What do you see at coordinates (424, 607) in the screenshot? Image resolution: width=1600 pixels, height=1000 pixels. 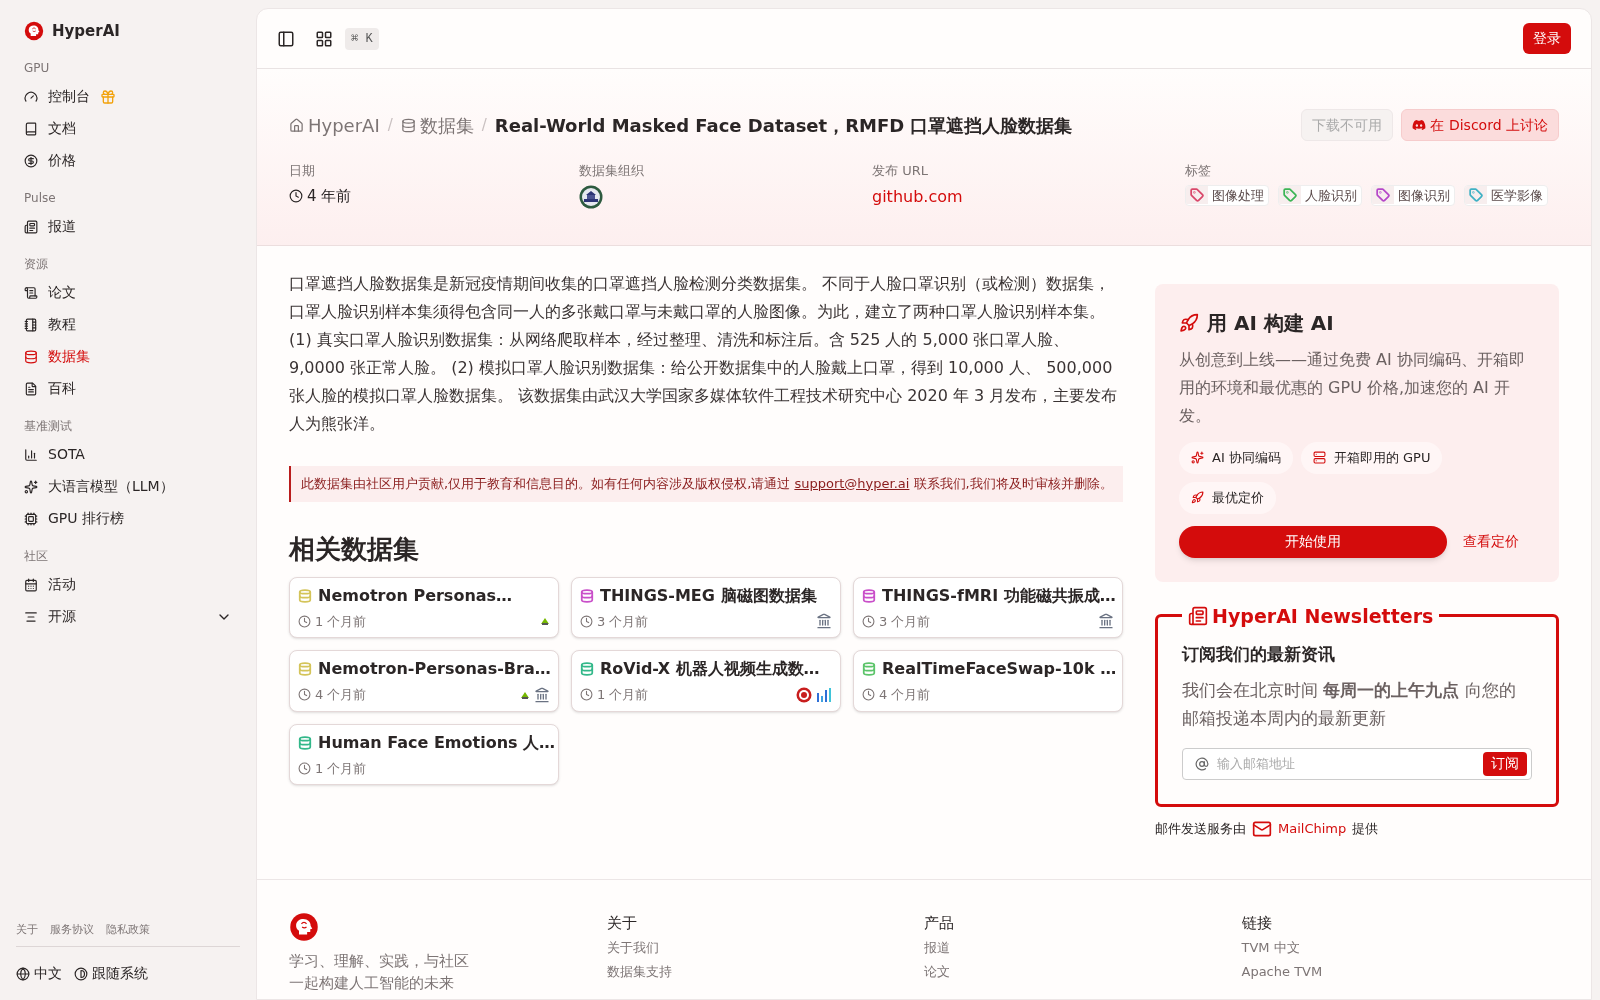 I see `dataset-card: Nemotron Personas… 1 个月前` at bounding box center [424, 607].